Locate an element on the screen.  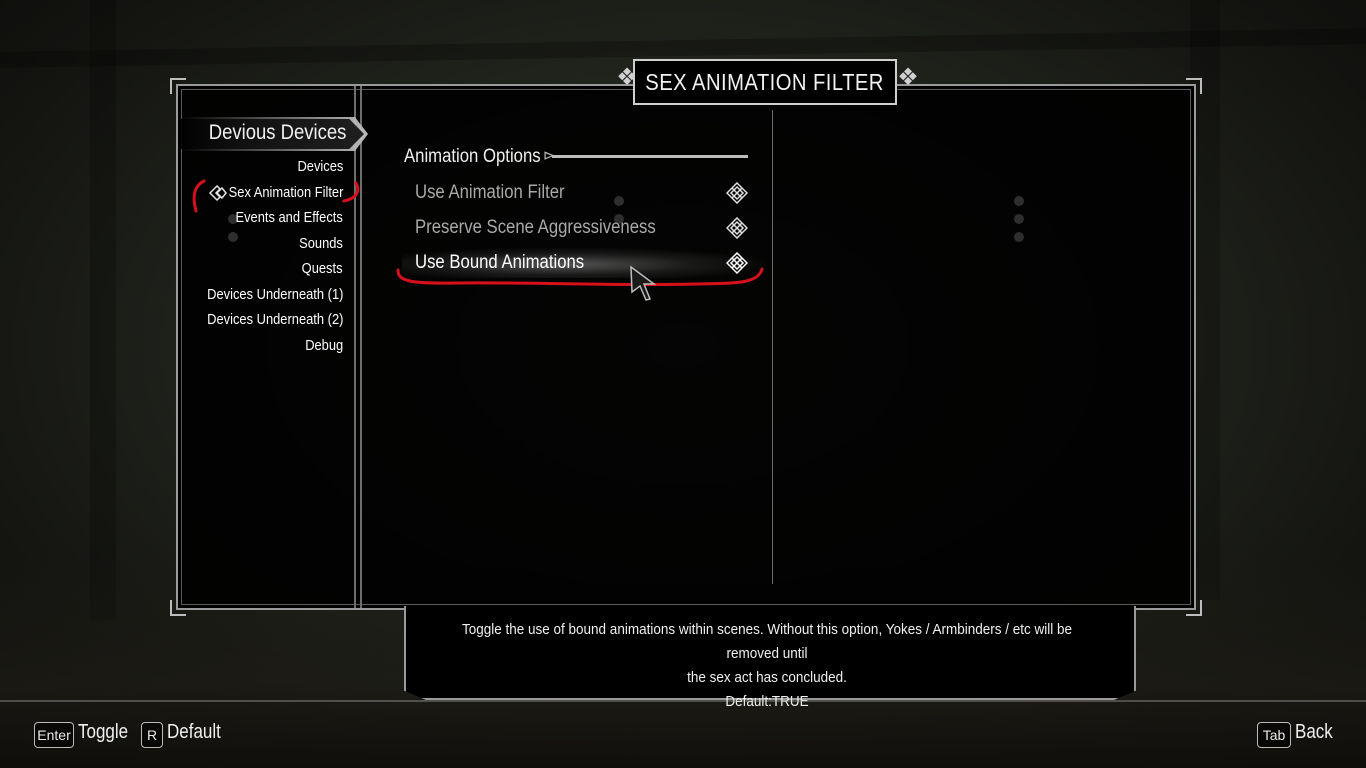
background-pillar is located at coordinates (103, 310).